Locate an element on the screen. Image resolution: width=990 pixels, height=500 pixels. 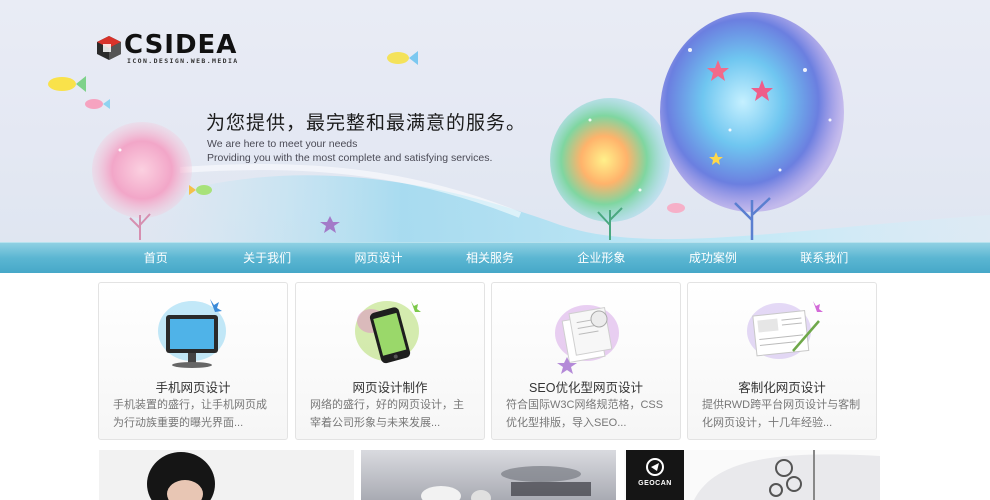
service-title: 网页设计制作 is located at coordinates (390, 388).